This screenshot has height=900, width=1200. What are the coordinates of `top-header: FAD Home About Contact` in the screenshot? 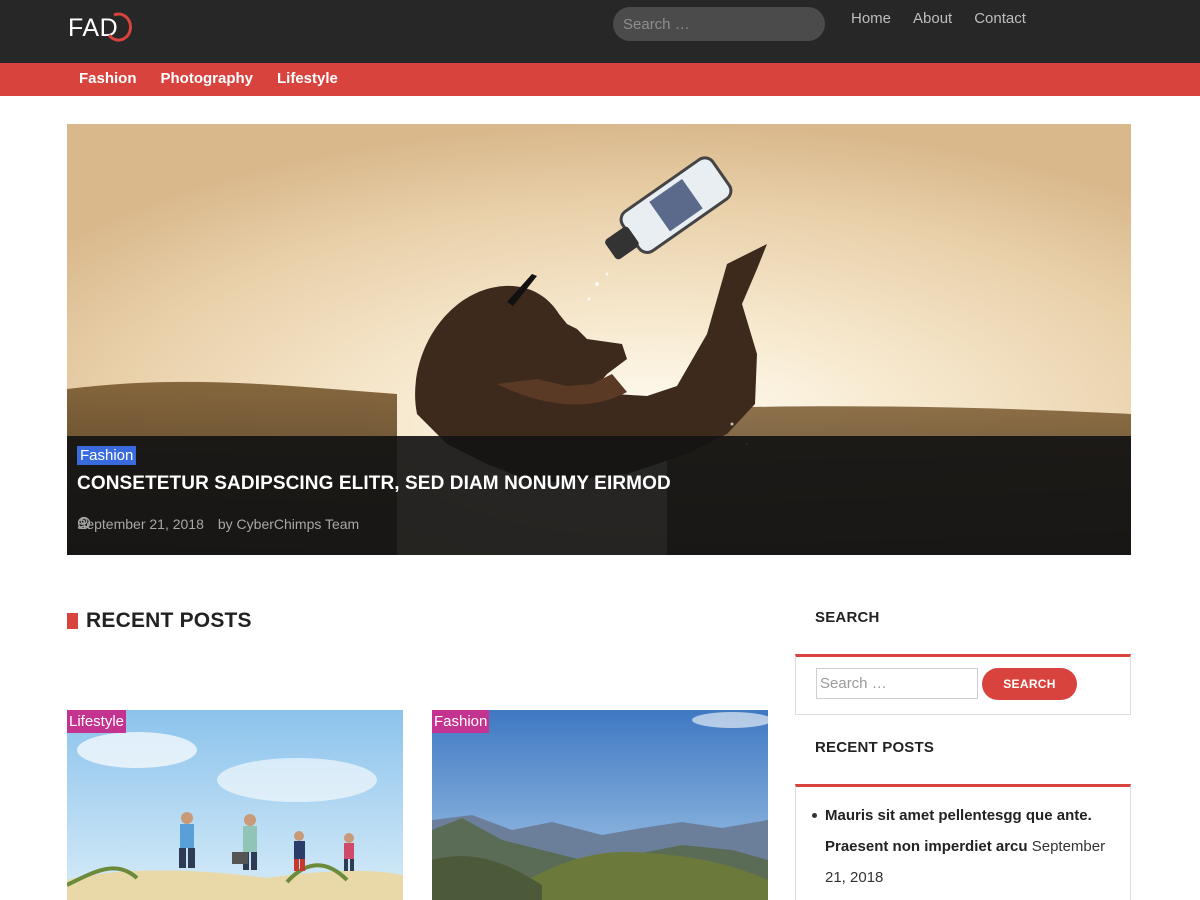 It's located at (600, 31).